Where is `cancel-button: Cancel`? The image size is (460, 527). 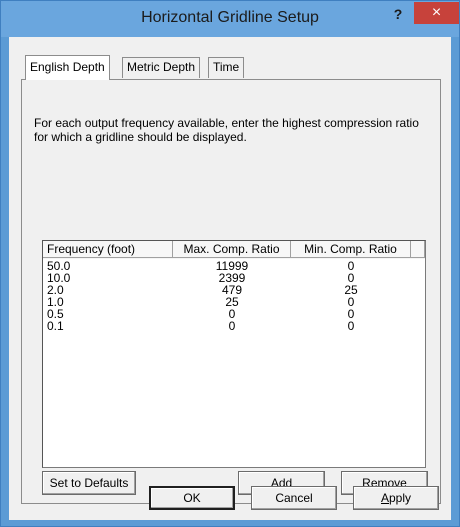
cancel-button: Cancel is located at coordinates (294, 498).